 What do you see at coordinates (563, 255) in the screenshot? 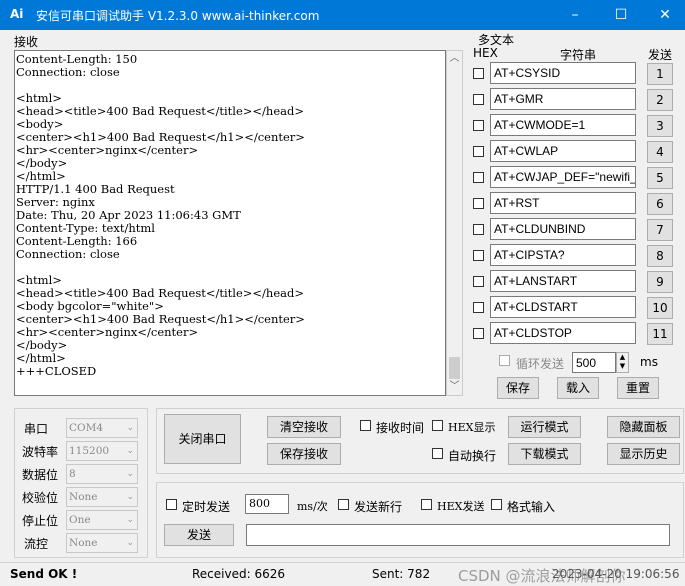
I see `row-command-input: AT+CIPSTA?` at bounding box center [563, 255].